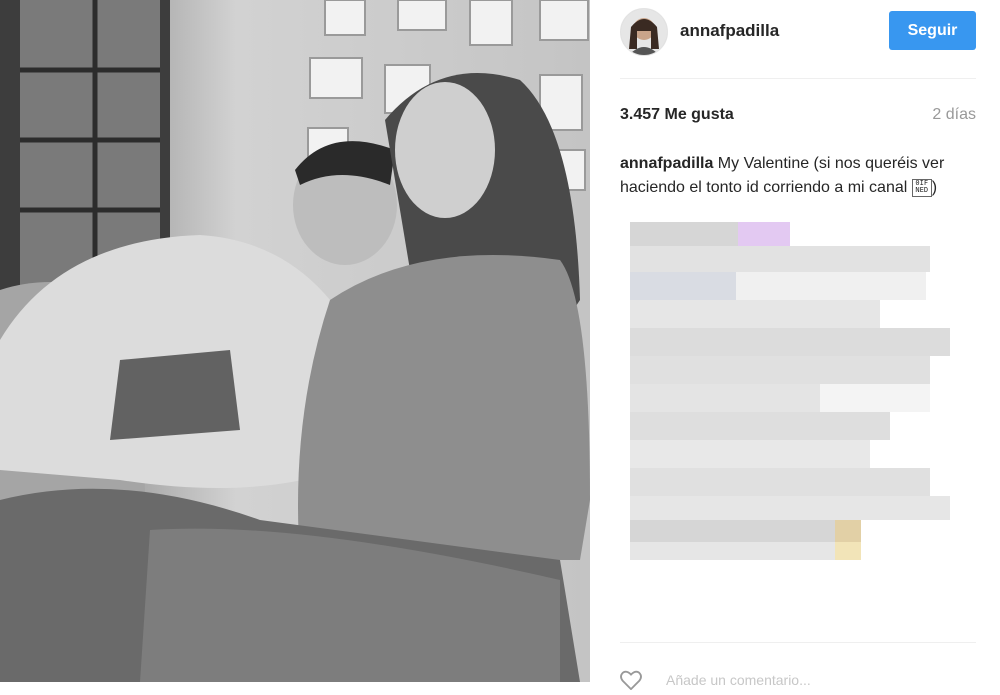  I want to click on post-timestamp: 2 días, so click(954, 115).